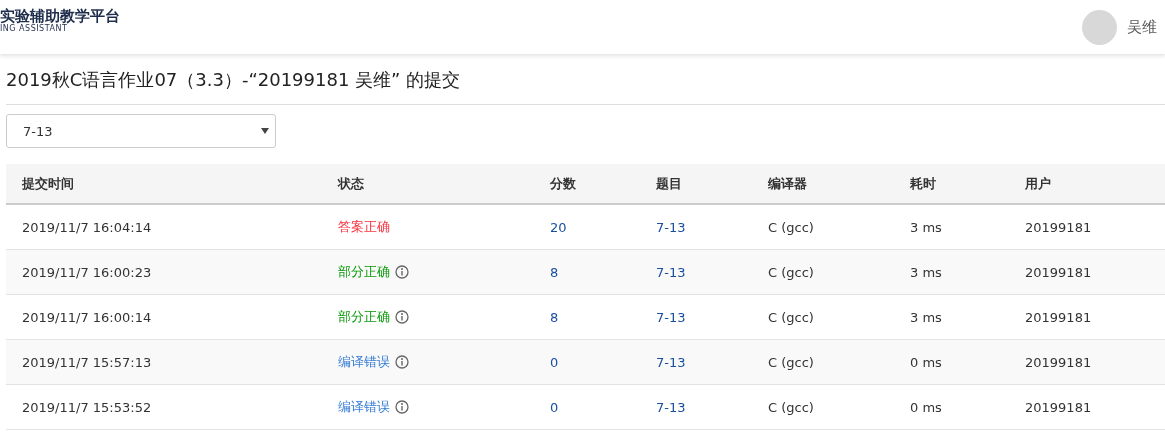 This screenshot has height=436, width=1165. Describe the element at coordinates (87, 272) in the screenshot. I see `table-cell-text: 2019/11/7 16:00:23` at that location.